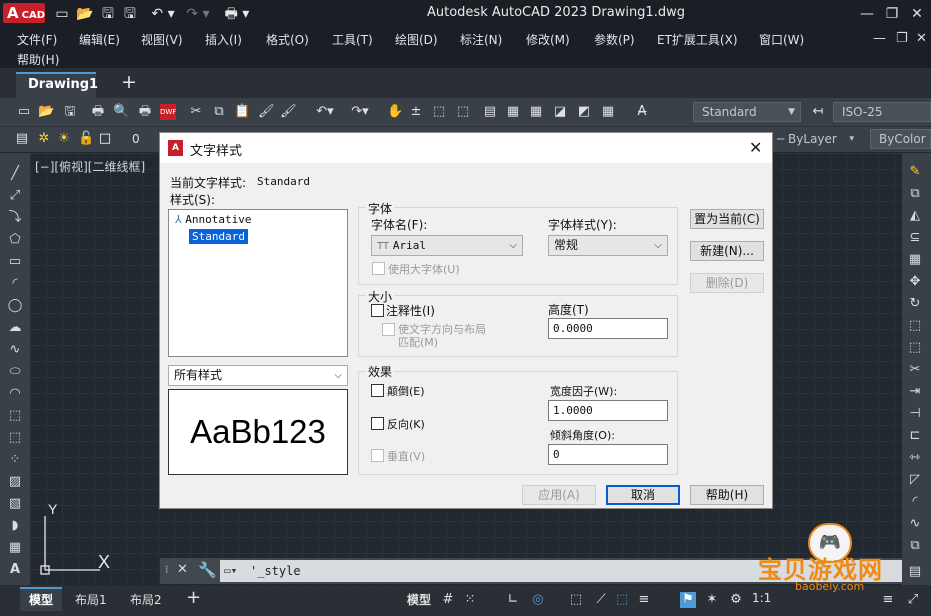 The width and height of the screenshot is (931, 616). Describe the element at coordinates (230, 571) in the screenshot. I see `command-prompt-icon: ▭▾` at that location.